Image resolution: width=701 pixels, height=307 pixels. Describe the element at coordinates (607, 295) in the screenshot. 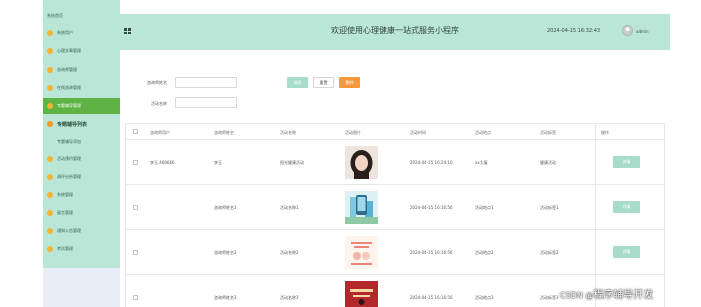

I see `csdn-watermark: CSDN @程序辅导开发` at that location.